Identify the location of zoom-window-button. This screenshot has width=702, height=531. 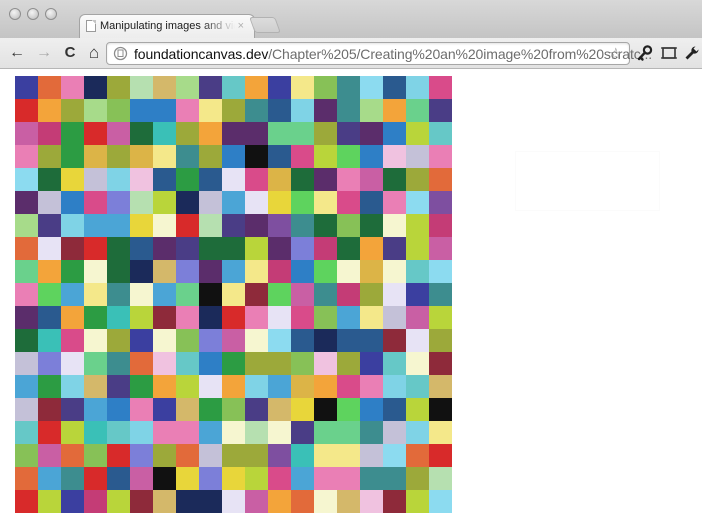
(51, 14).